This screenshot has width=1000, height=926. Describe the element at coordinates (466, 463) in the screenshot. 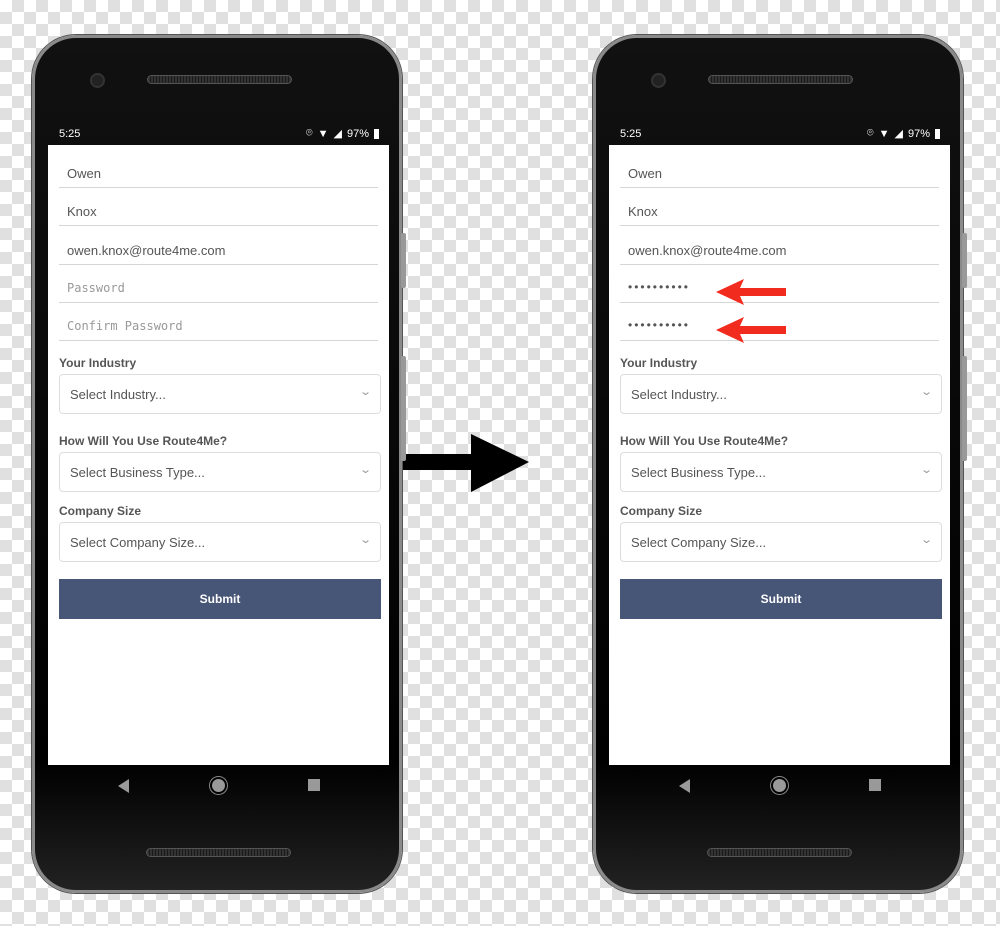

I see `transition-arrow-icon` at that location.